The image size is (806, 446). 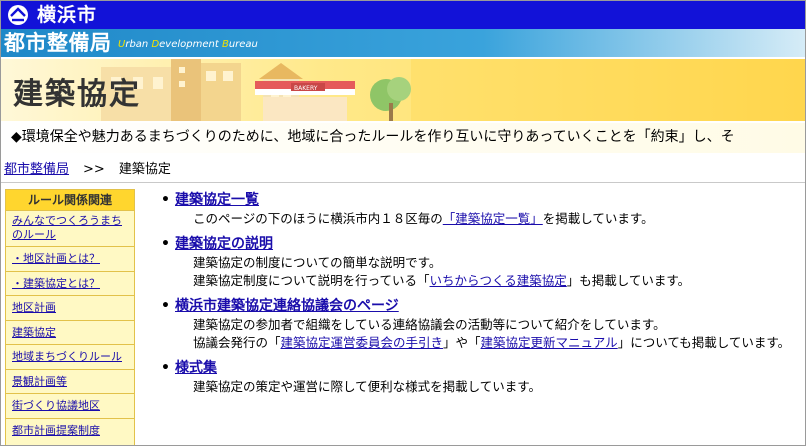 What do you see at coordinates (36, 169) in the screenshot?
I see `breadcrumb-home-link: 都市整備局` at bounding box center [36, 169].